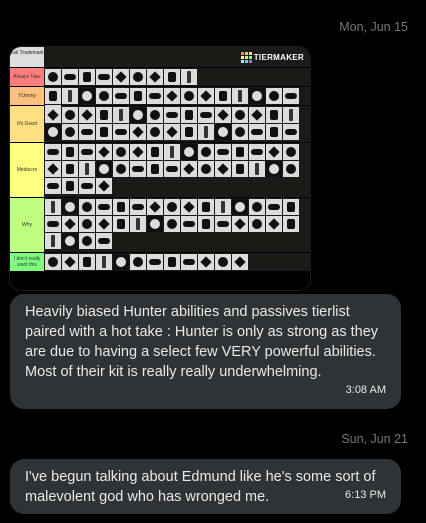 Image resolution: width=426 pixels, height=523 pixels. Describe the element at coordinates (27, 96) in the screenshot. I see `tier-label: YUmmy` at that location.